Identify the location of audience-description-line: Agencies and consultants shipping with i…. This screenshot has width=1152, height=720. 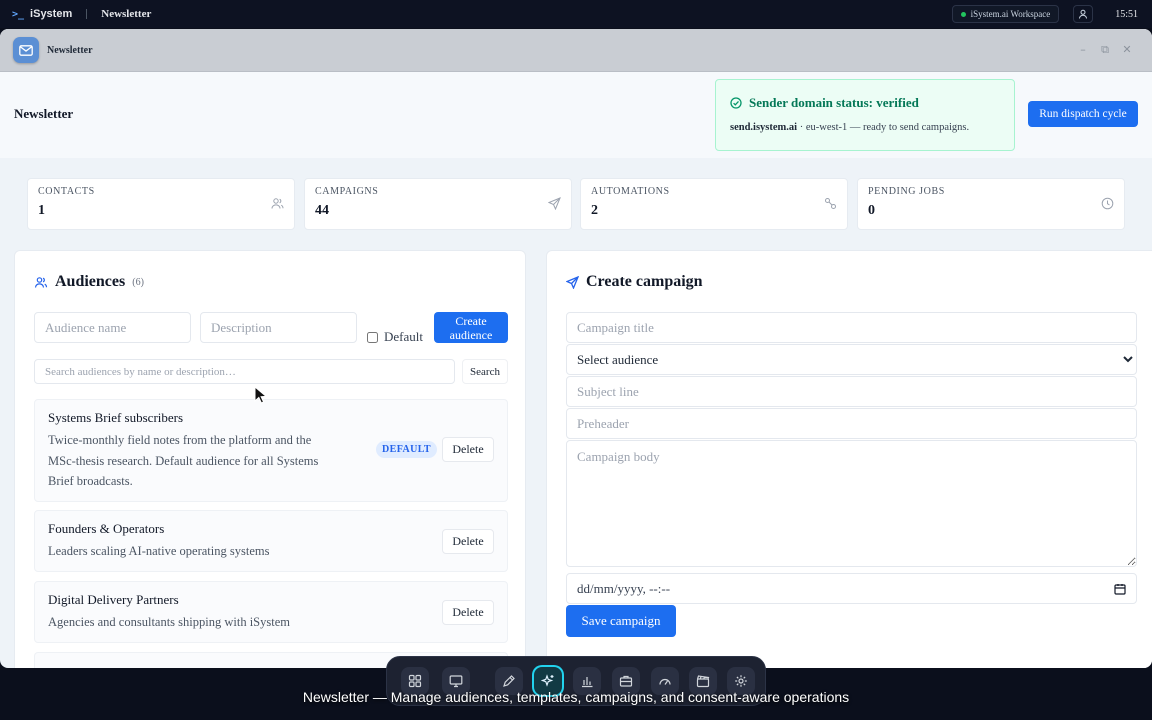
(169, 622).